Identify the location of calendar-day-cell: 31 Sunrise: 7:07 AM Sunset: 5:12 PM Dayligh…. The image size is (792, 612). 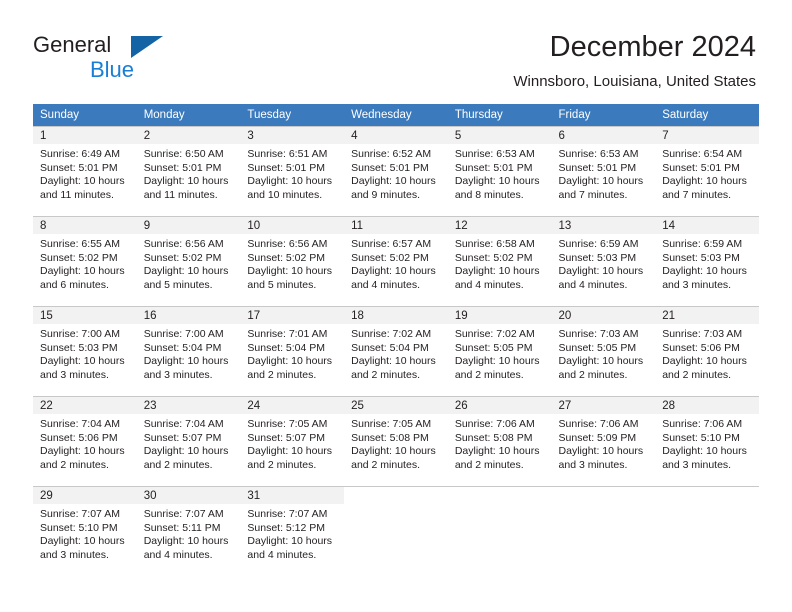
(292, 531).